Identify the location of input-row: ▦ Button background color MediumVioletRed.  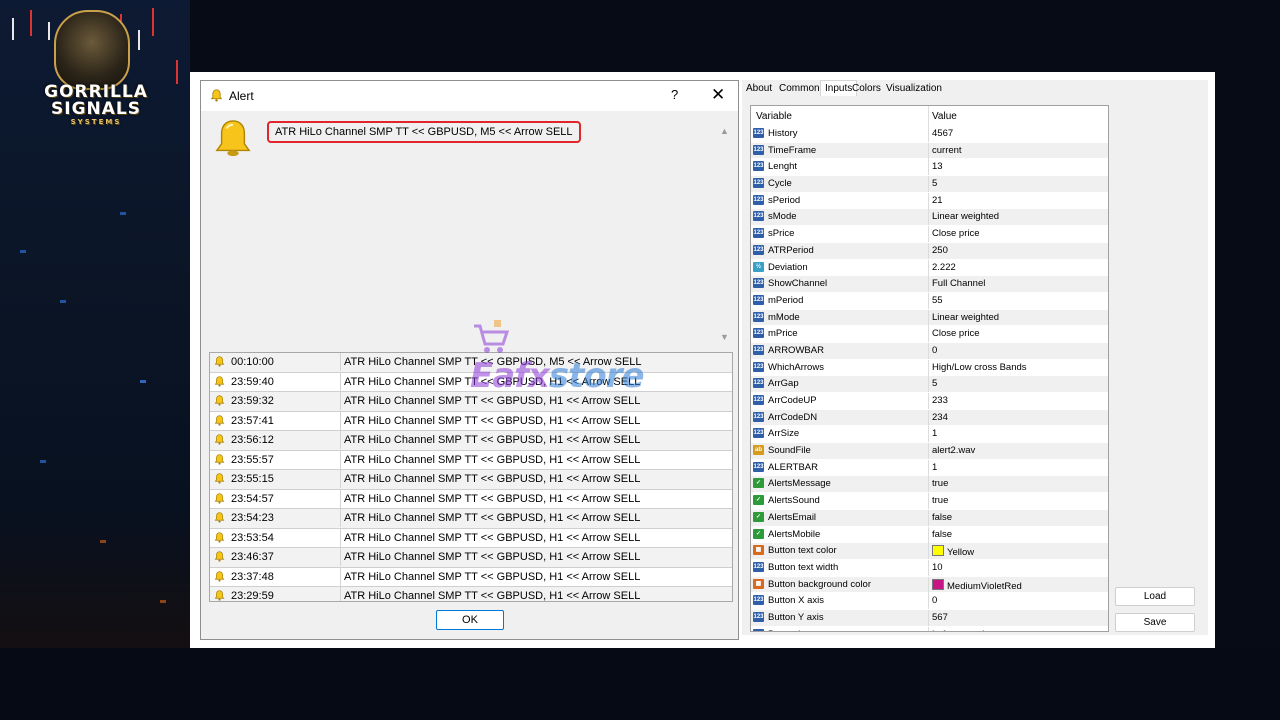
(929, 585).